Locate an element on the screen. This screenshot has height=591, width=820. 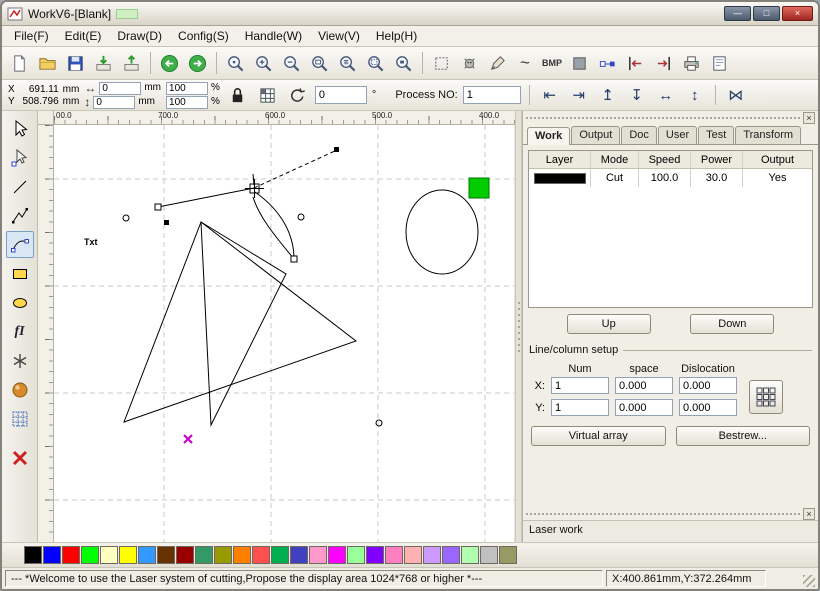
zoom-doc-icon is located at coordinates (319, 63).